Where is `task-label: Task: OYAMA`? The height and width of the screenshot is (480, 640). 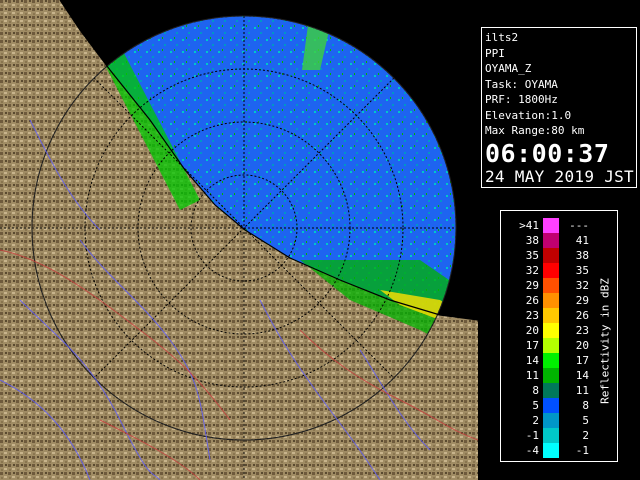 task-label: Task: OYAMA is located at coordinates (521, 84).